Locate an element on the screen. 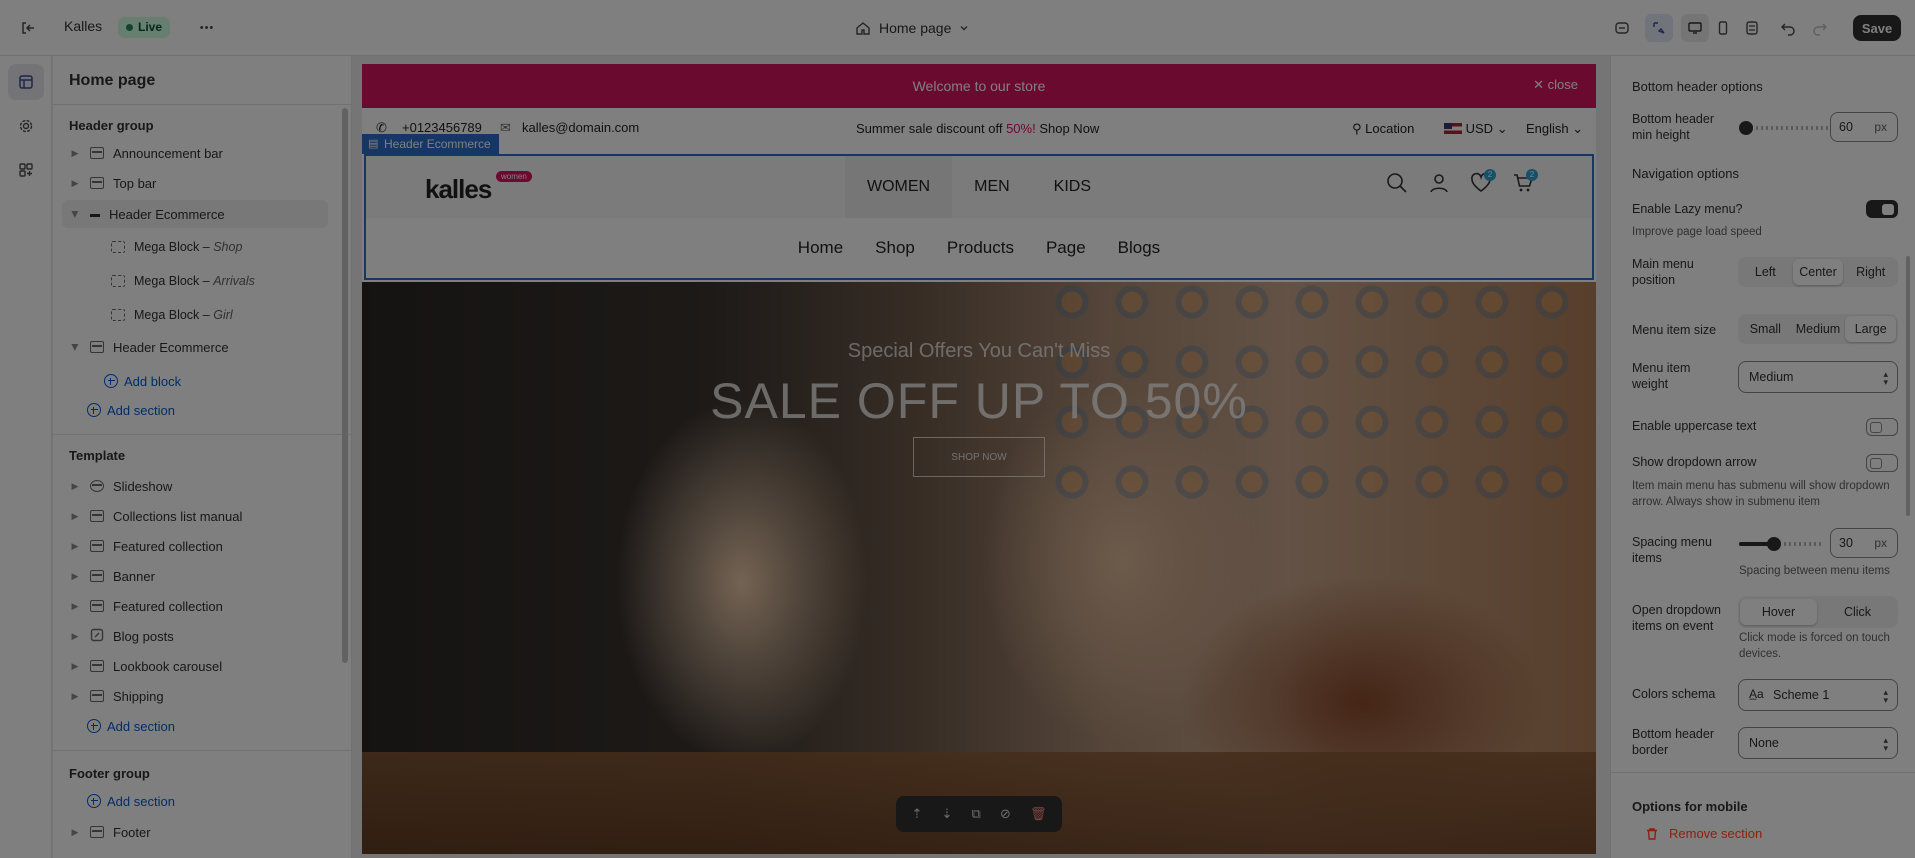 The width and height of the screenshot is (1915, 858). template-label: Template is located at coordinates (97, 455).